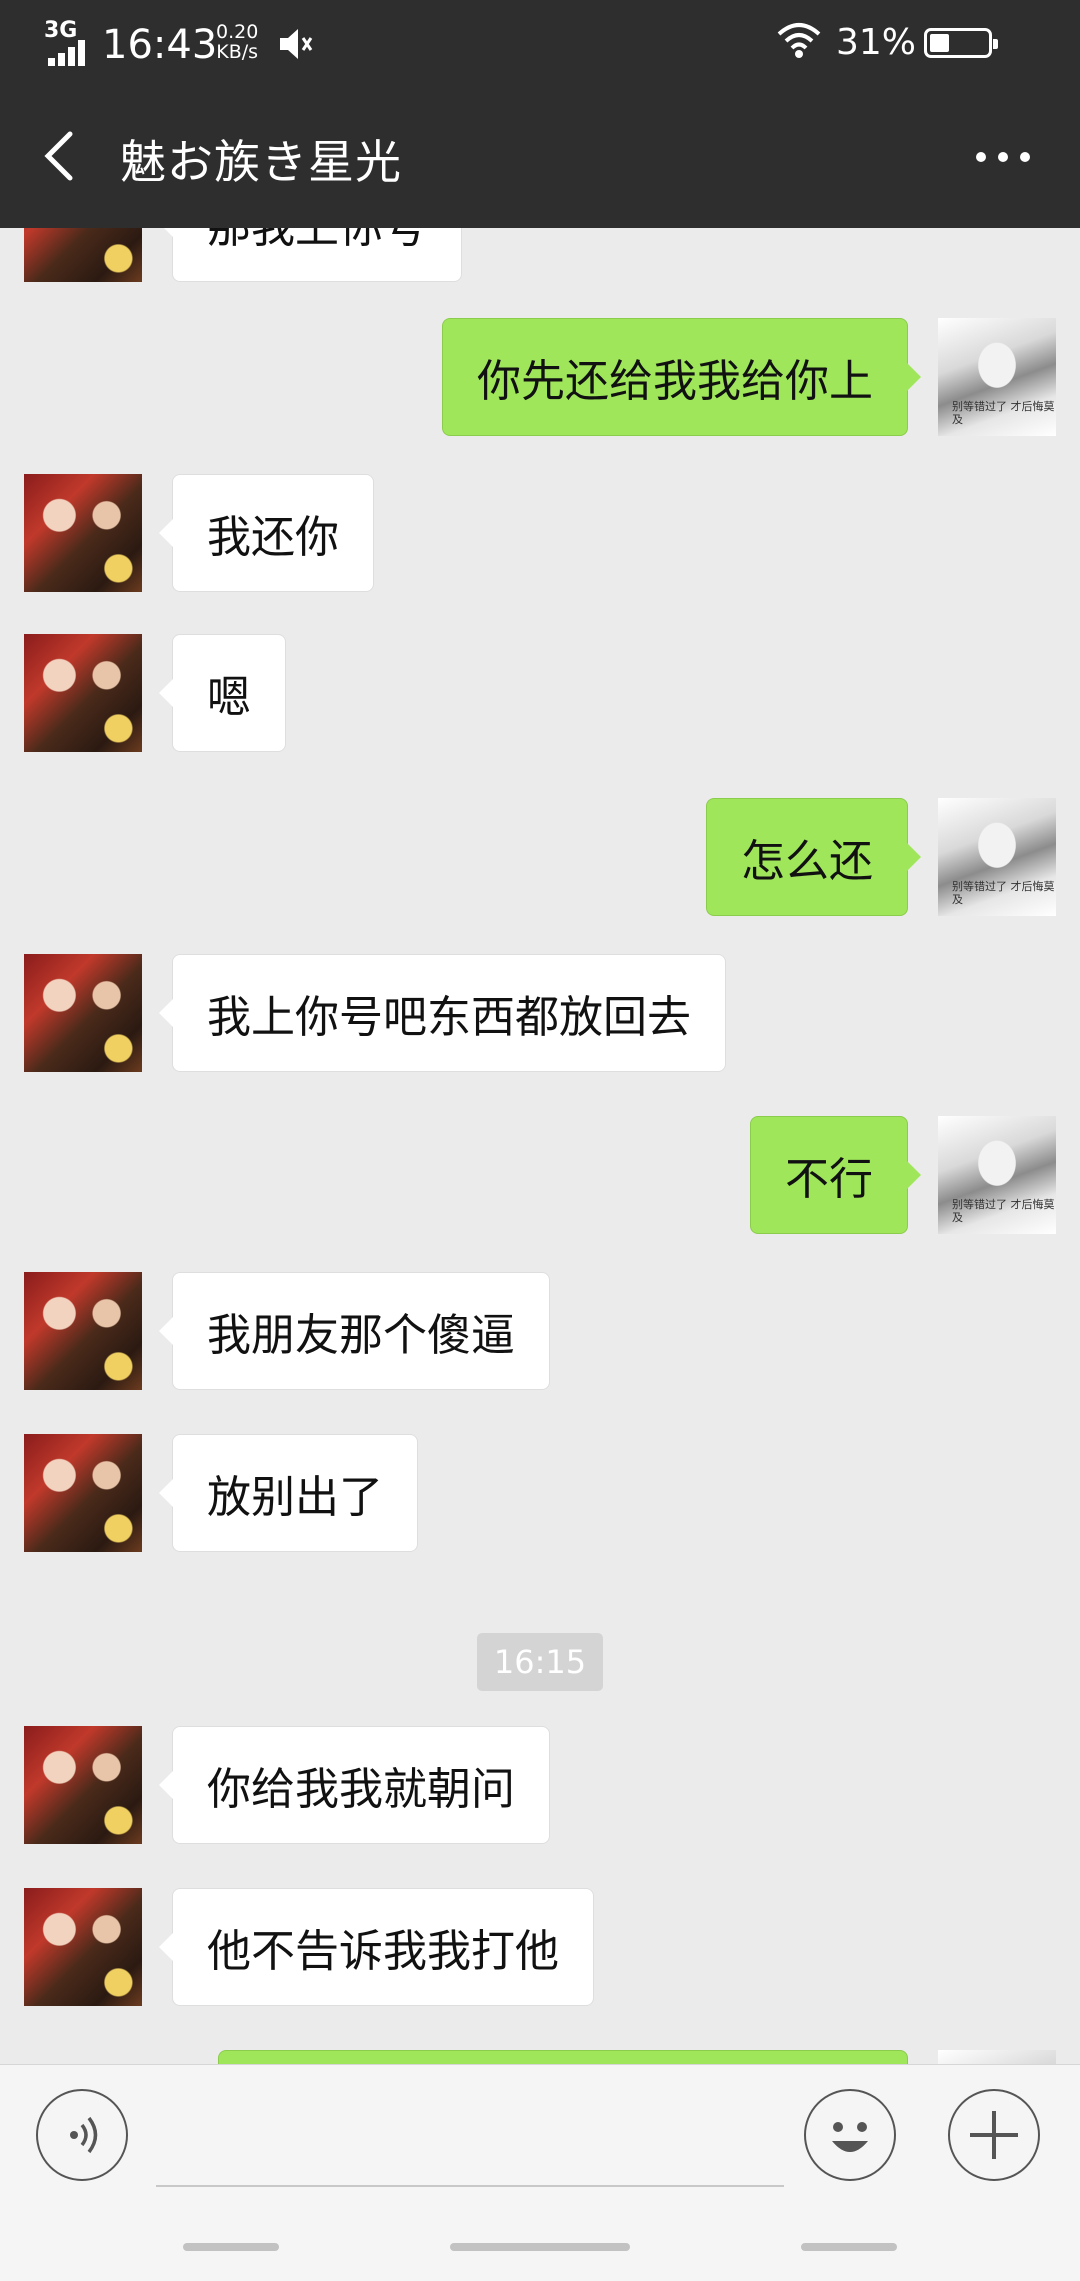  What do you see at coordinates (354, 1331) in the screenshot?
I see `message-bubble: 我朋友那个傻逼` at bounding box center [354, 1331].